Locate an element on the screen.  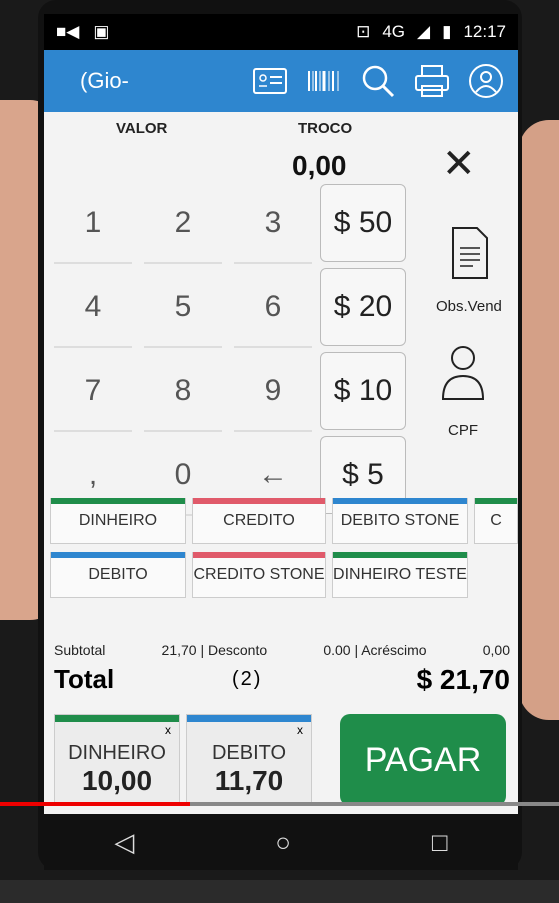
cpf-button: CPF is located at coordinates (463, 391).